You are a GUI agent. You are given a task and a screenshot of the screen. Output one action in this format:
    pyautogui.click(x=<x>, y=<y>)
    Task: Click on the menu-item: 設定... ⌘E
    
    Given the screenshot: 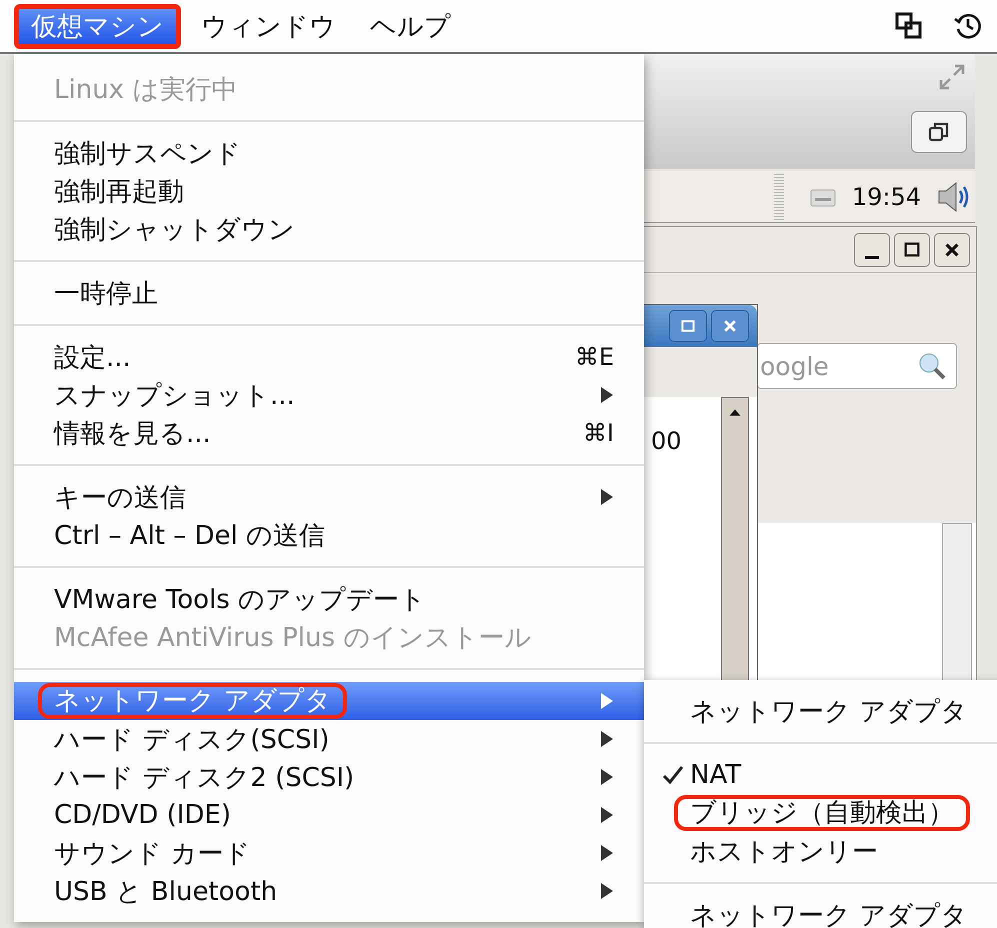 What is the action you would take?
    pyautogui.click(x=329, y=357)
    